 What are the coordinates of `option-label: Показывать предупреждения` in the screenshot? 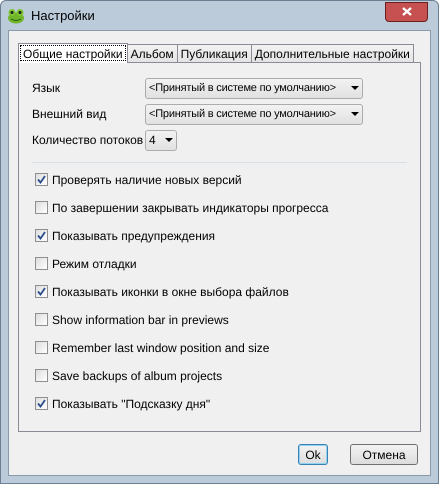 It's located at (134, 236).